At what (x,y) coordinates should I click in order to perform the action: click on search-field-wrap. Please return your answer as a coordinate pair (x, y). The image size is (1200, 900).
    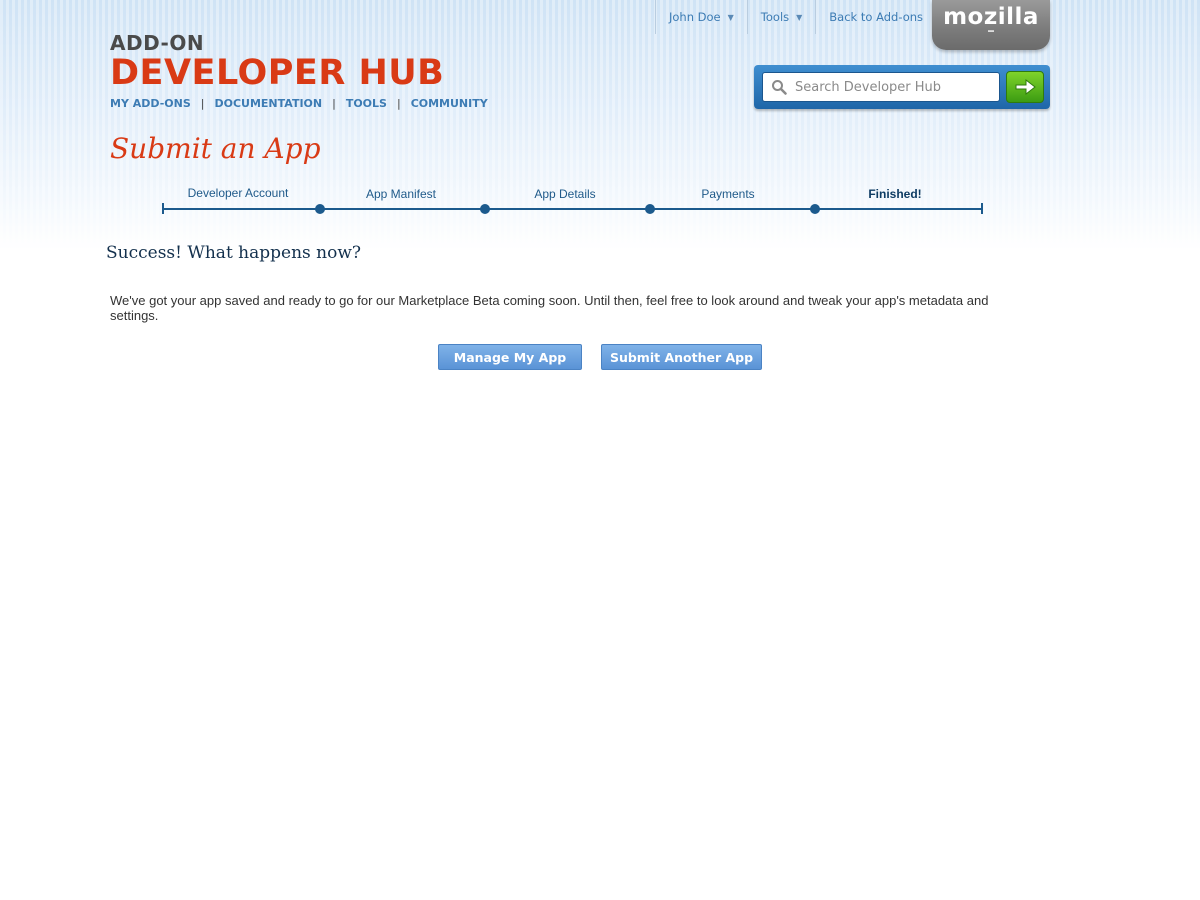
    Looking at the image, I should click on (881, 87).